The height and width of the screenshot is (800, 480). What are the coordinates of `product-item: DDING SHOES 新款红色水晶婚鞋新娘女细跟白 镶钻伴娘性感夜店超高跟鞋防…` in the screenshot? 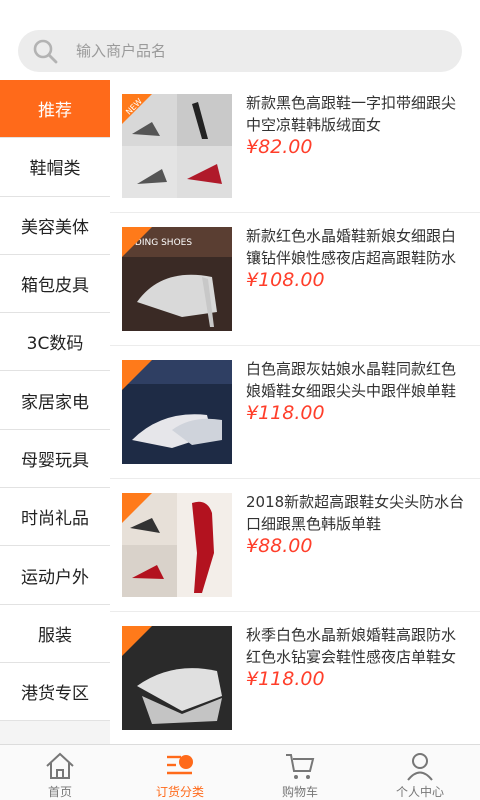 It's located at (295, 279).